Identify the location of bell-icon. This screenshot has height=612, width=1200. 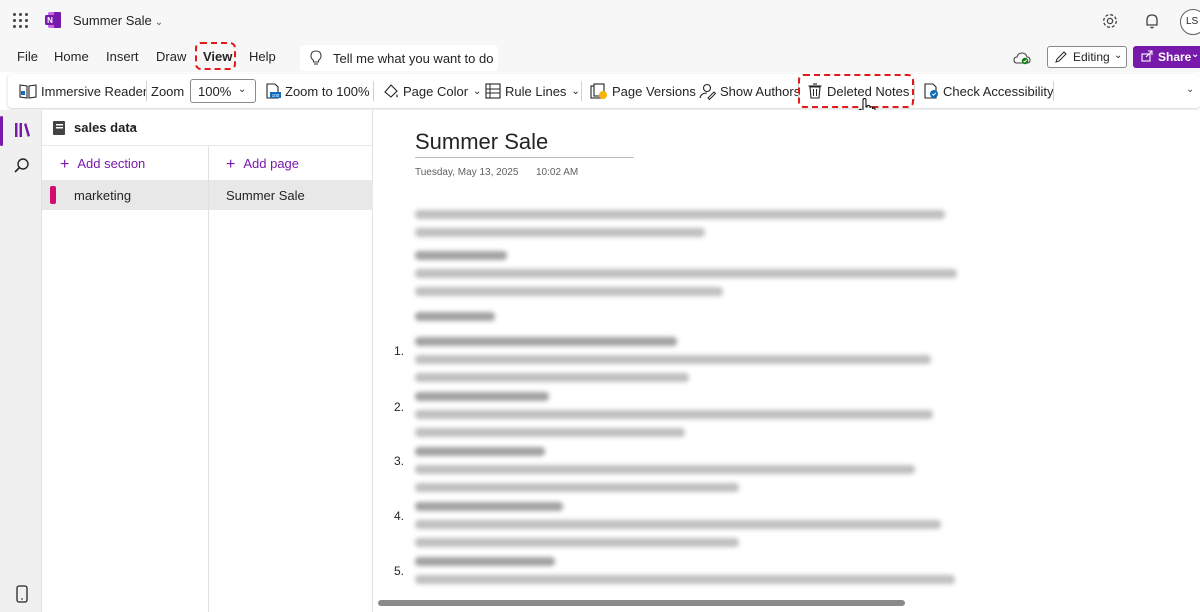
(1152, 21).